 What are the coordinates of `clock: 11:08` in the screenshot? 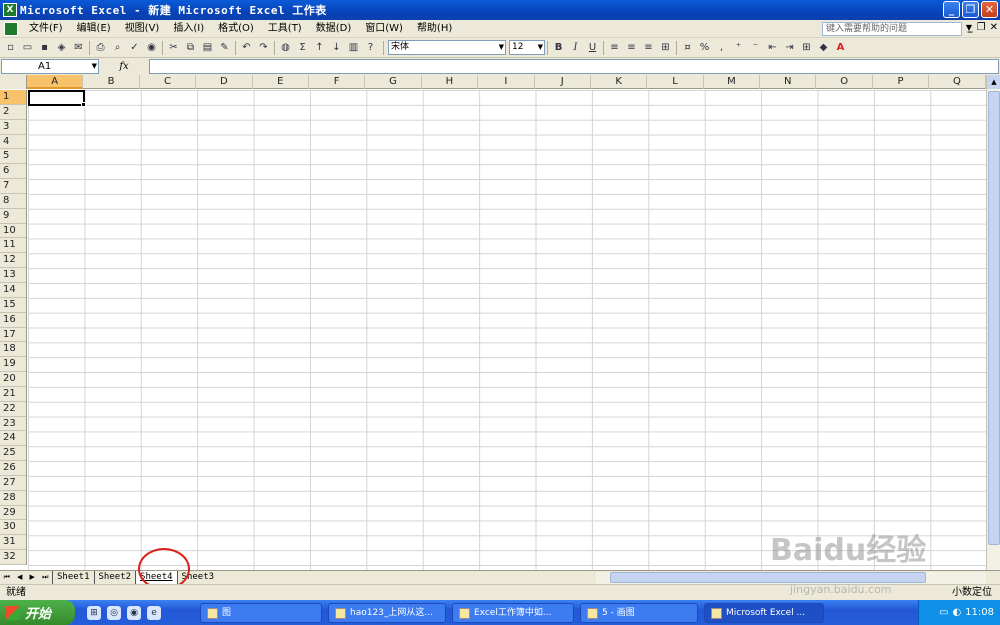 It's located at (979, 612).